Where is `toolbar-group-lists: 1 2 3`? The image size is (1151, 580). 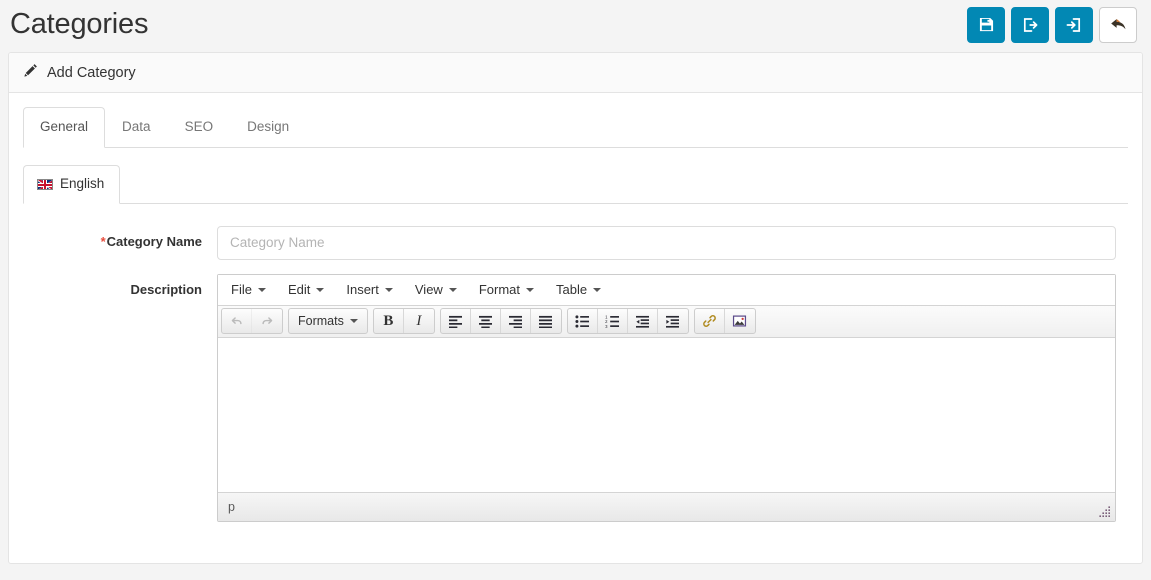 toolbar-group-lists: 1 2 3 is located at coordinates (627, 321).